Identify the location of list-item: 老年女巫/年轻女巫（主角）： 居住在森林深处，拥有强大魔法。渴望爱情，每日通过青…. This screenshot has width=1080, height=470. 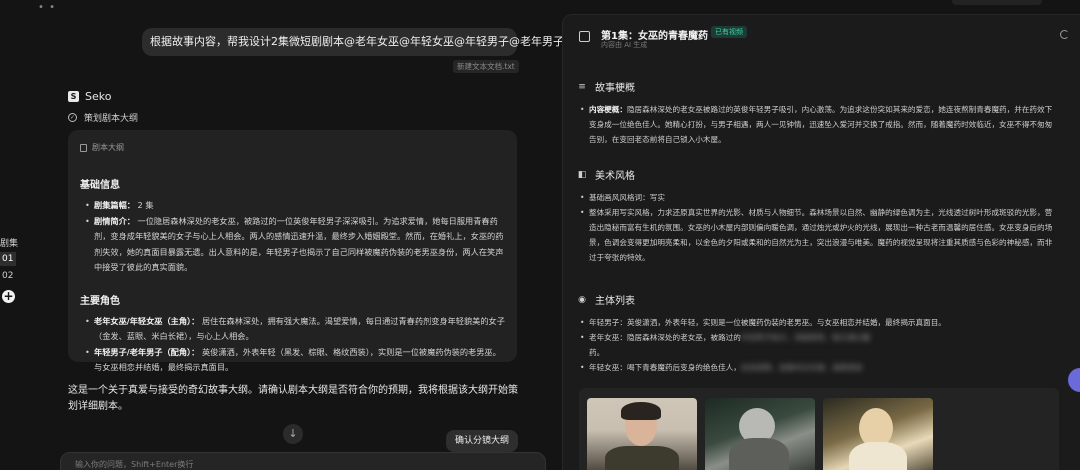
(295, 329).